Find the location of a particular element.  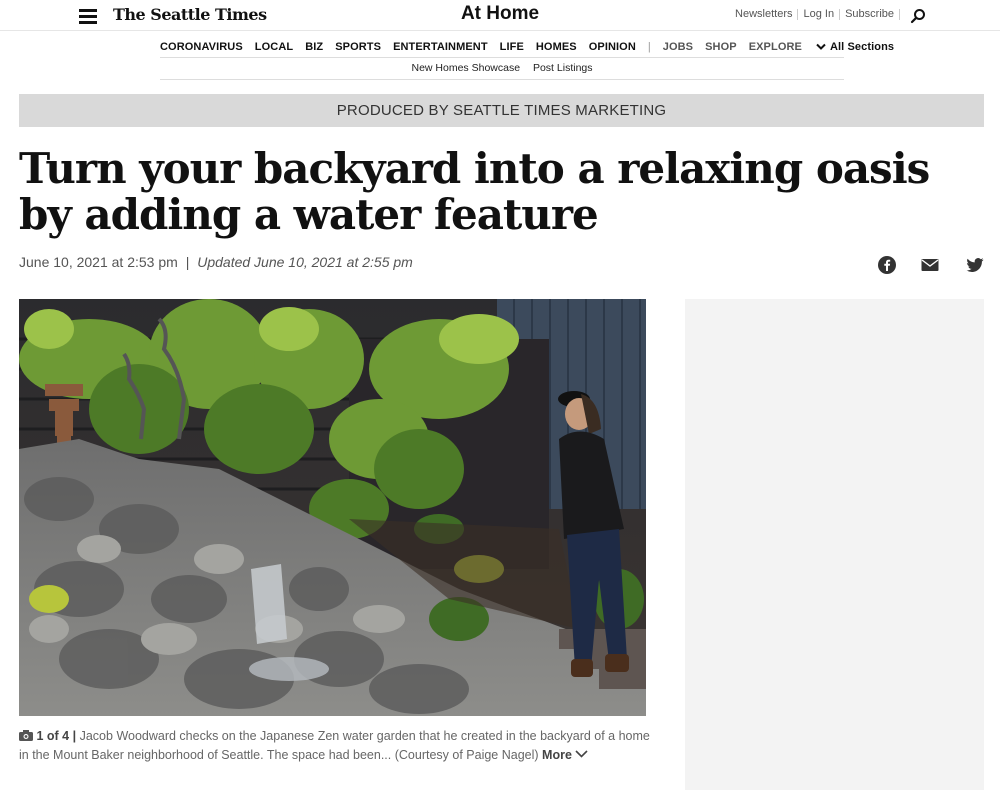

photo-count: 1 of 4 is located at coordinates (53, 736).